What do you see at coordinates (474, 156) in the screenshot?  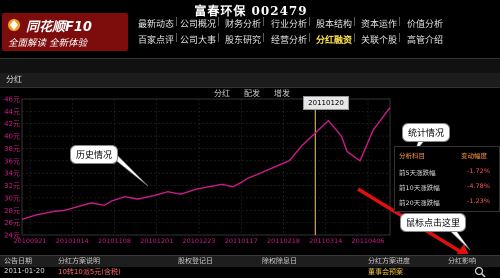 I see `panel-col-change: 变动幅度` at bounding box center [474, 156].